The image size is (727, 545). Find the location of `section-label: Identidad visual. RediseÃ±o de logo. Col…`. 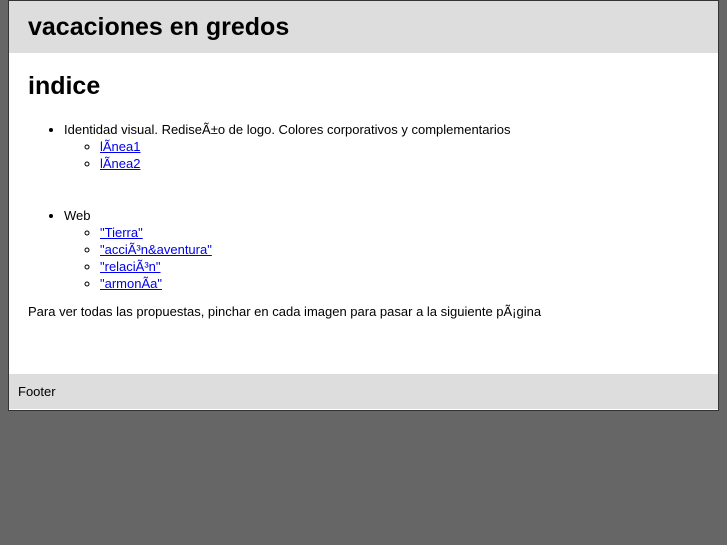

section-label: Identidad visual. RediseÃ±o de logo. Col… is located at coordinates (287, 129).